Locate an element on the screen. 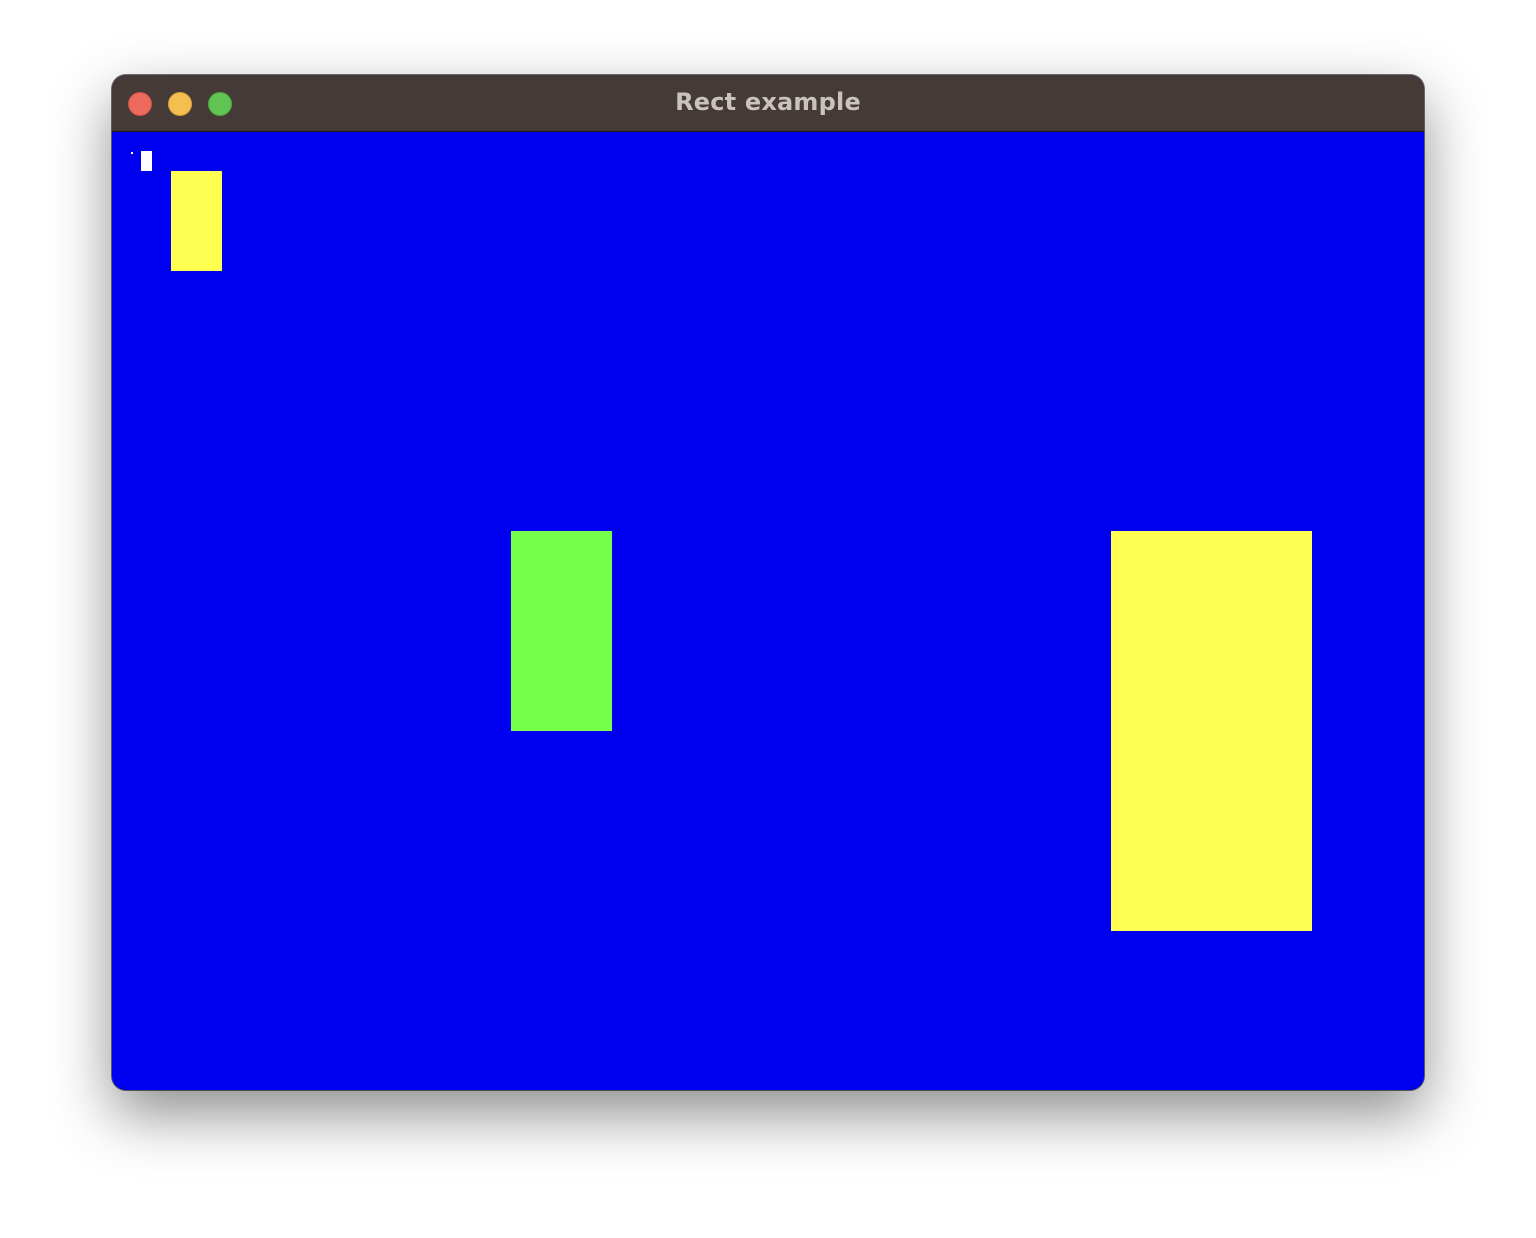 The height and width of the screenshot is (1238, 1536). large-yellow-rect is located at coordinates (1211, 731).